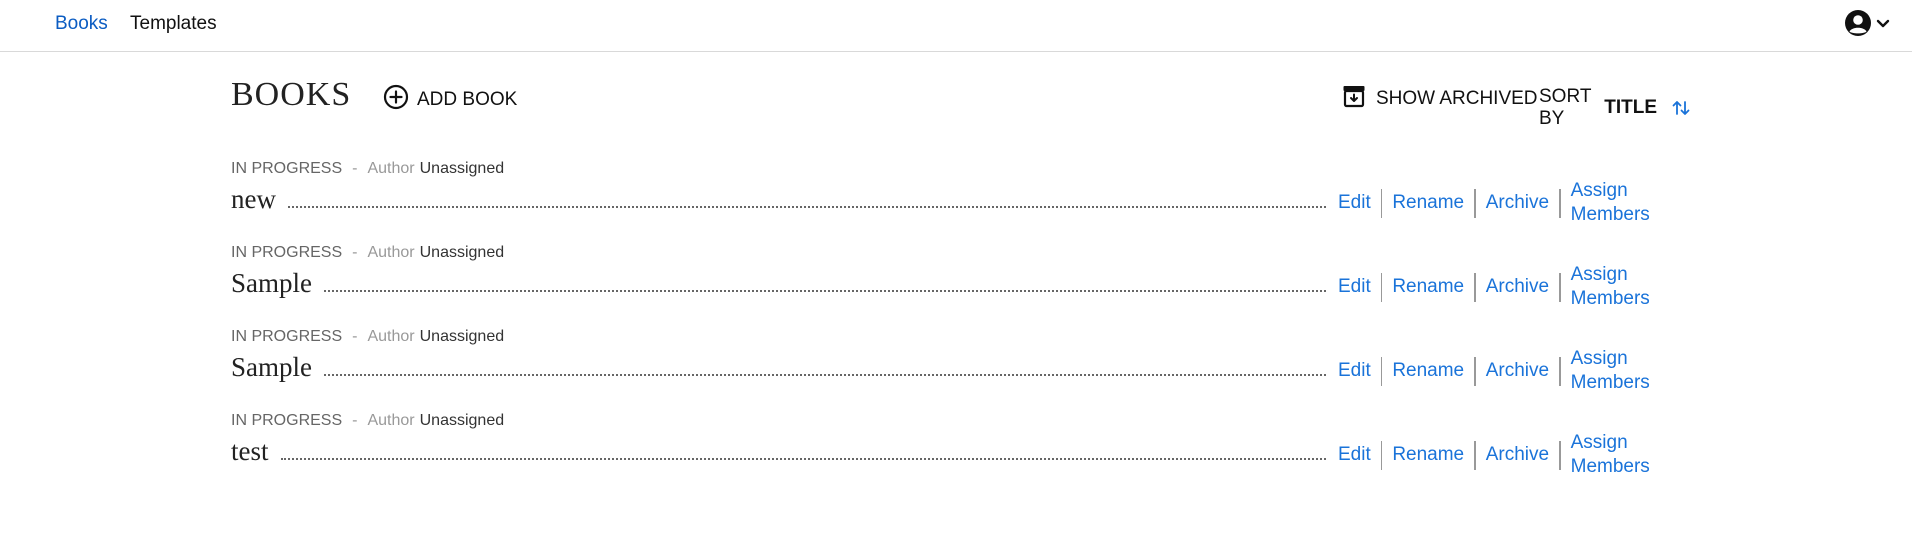 Image resolution: width=1912 pixels, height=546 pixels. I want to click on book-title-line: new, so click(778, 197).